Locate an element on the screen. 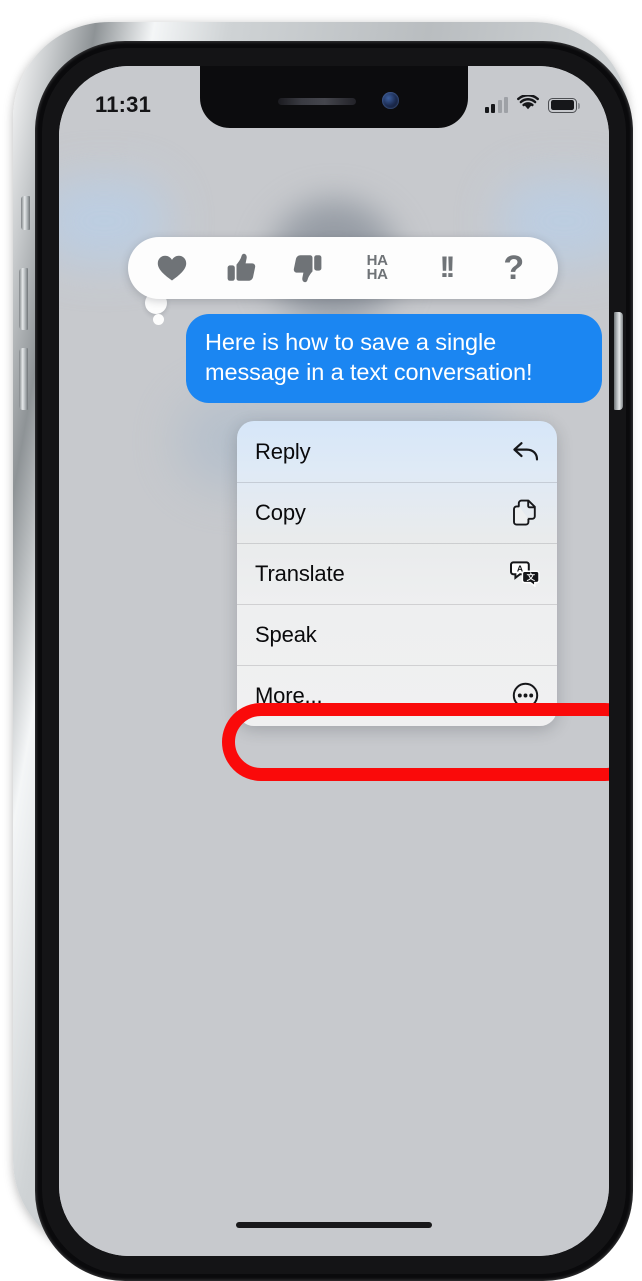 The width and height of the screenshot is (642, 1281). thumbs-down-icon is located at coordinates (309, 268).